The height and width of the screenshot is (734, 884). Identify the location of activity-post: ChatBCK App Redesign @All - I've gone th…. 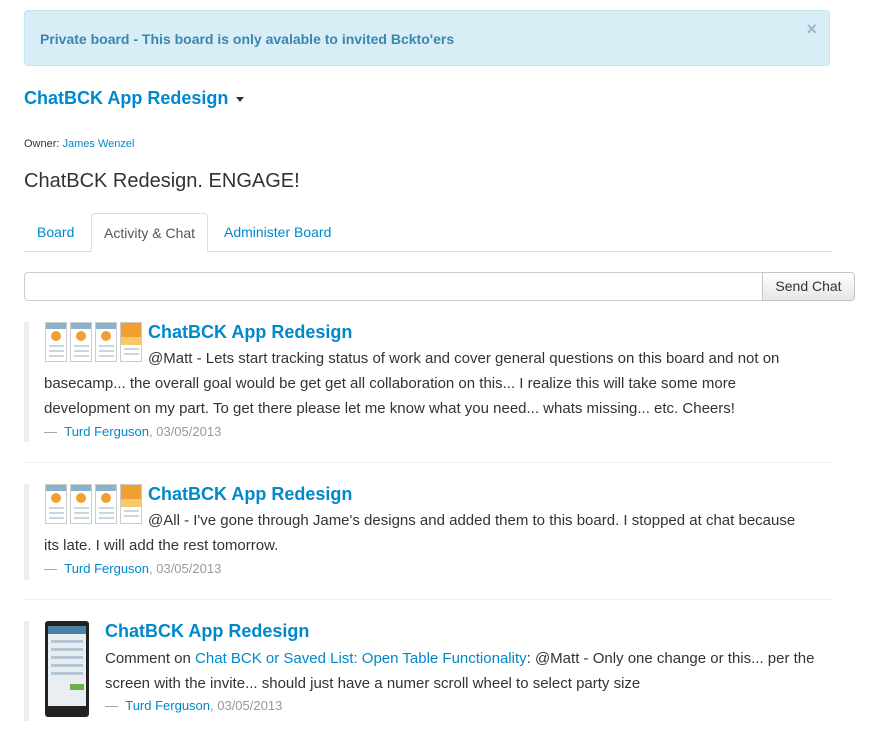
(428, 532).